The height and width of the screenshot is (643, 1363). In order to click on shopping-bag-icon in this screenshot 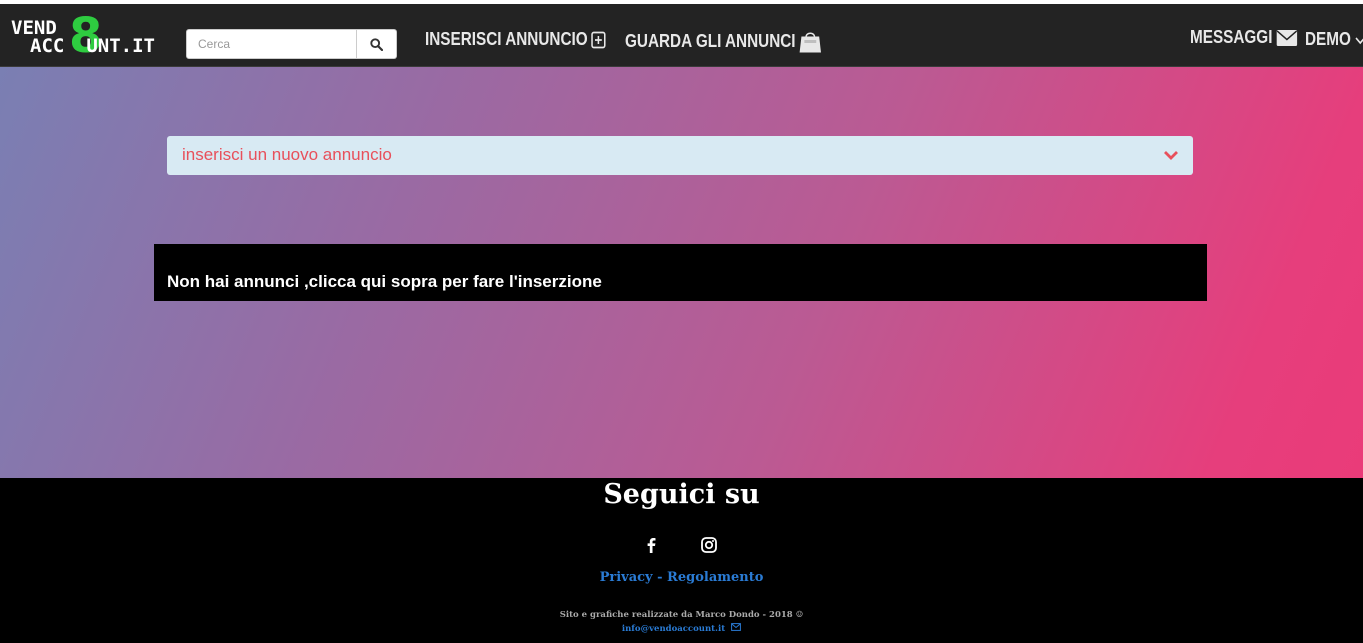, I will do `click(810, 42)`.